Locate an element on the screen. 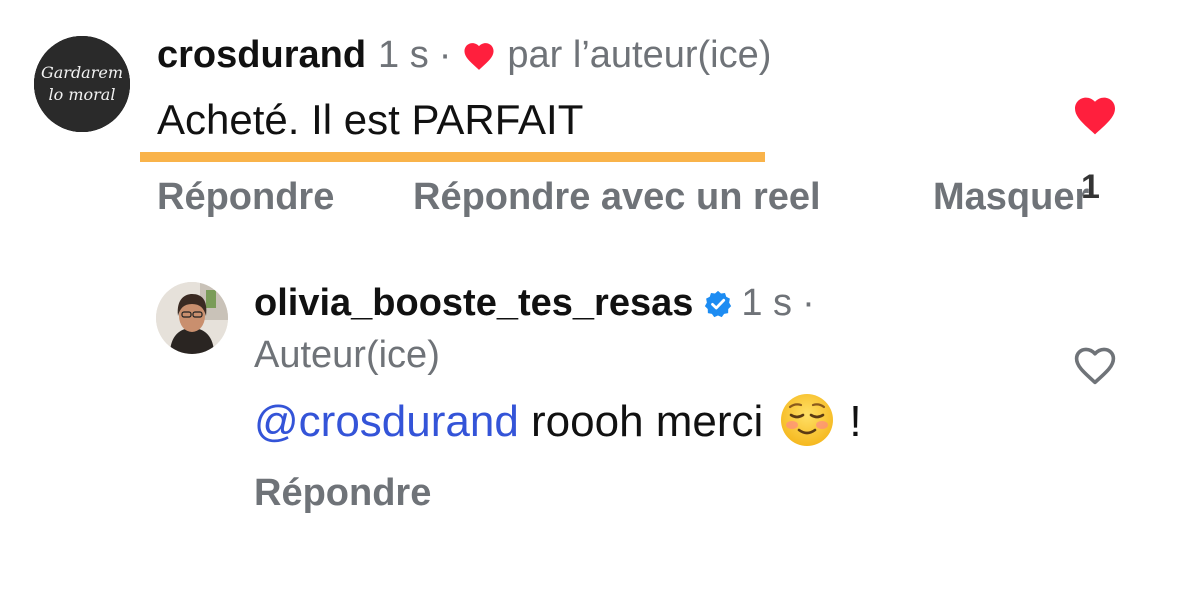 This screenshot has width=1179, height=615. avatar-text-line-2: lo moral is located at coordinates (82, 94).